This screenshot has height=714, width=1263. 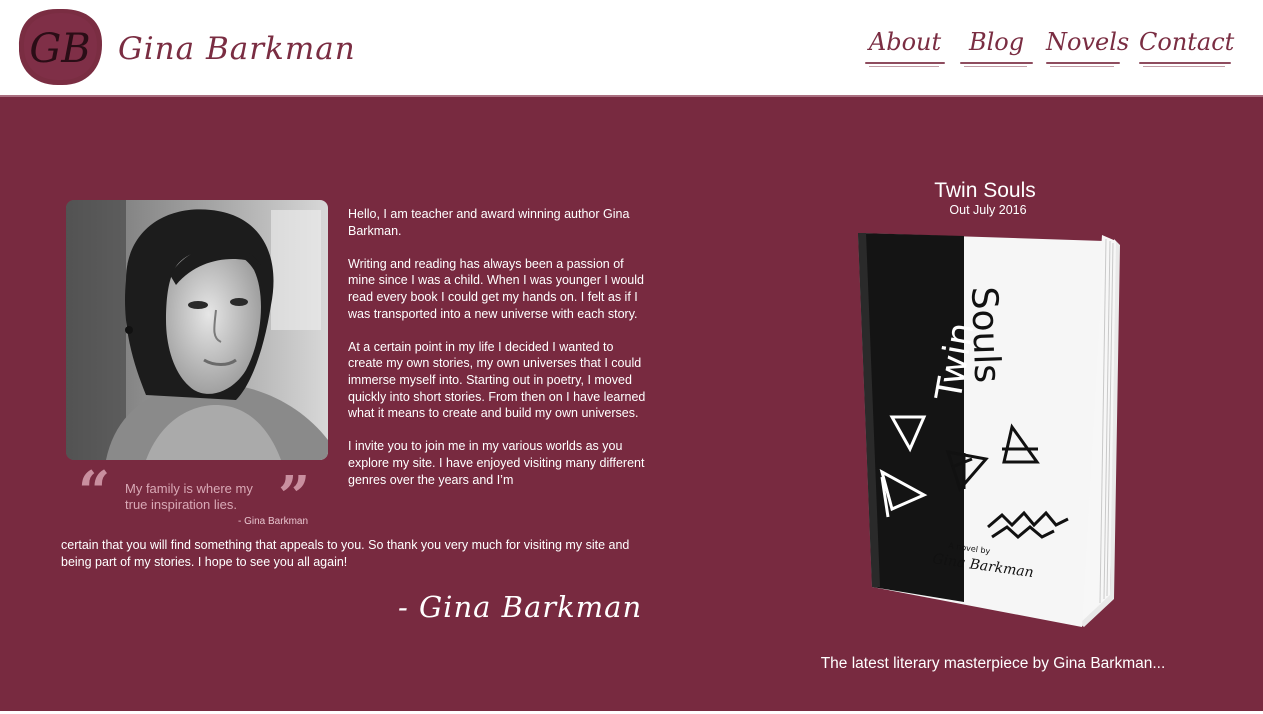 I want to click on nav-blog: Blog, so click(x=996, y=47).